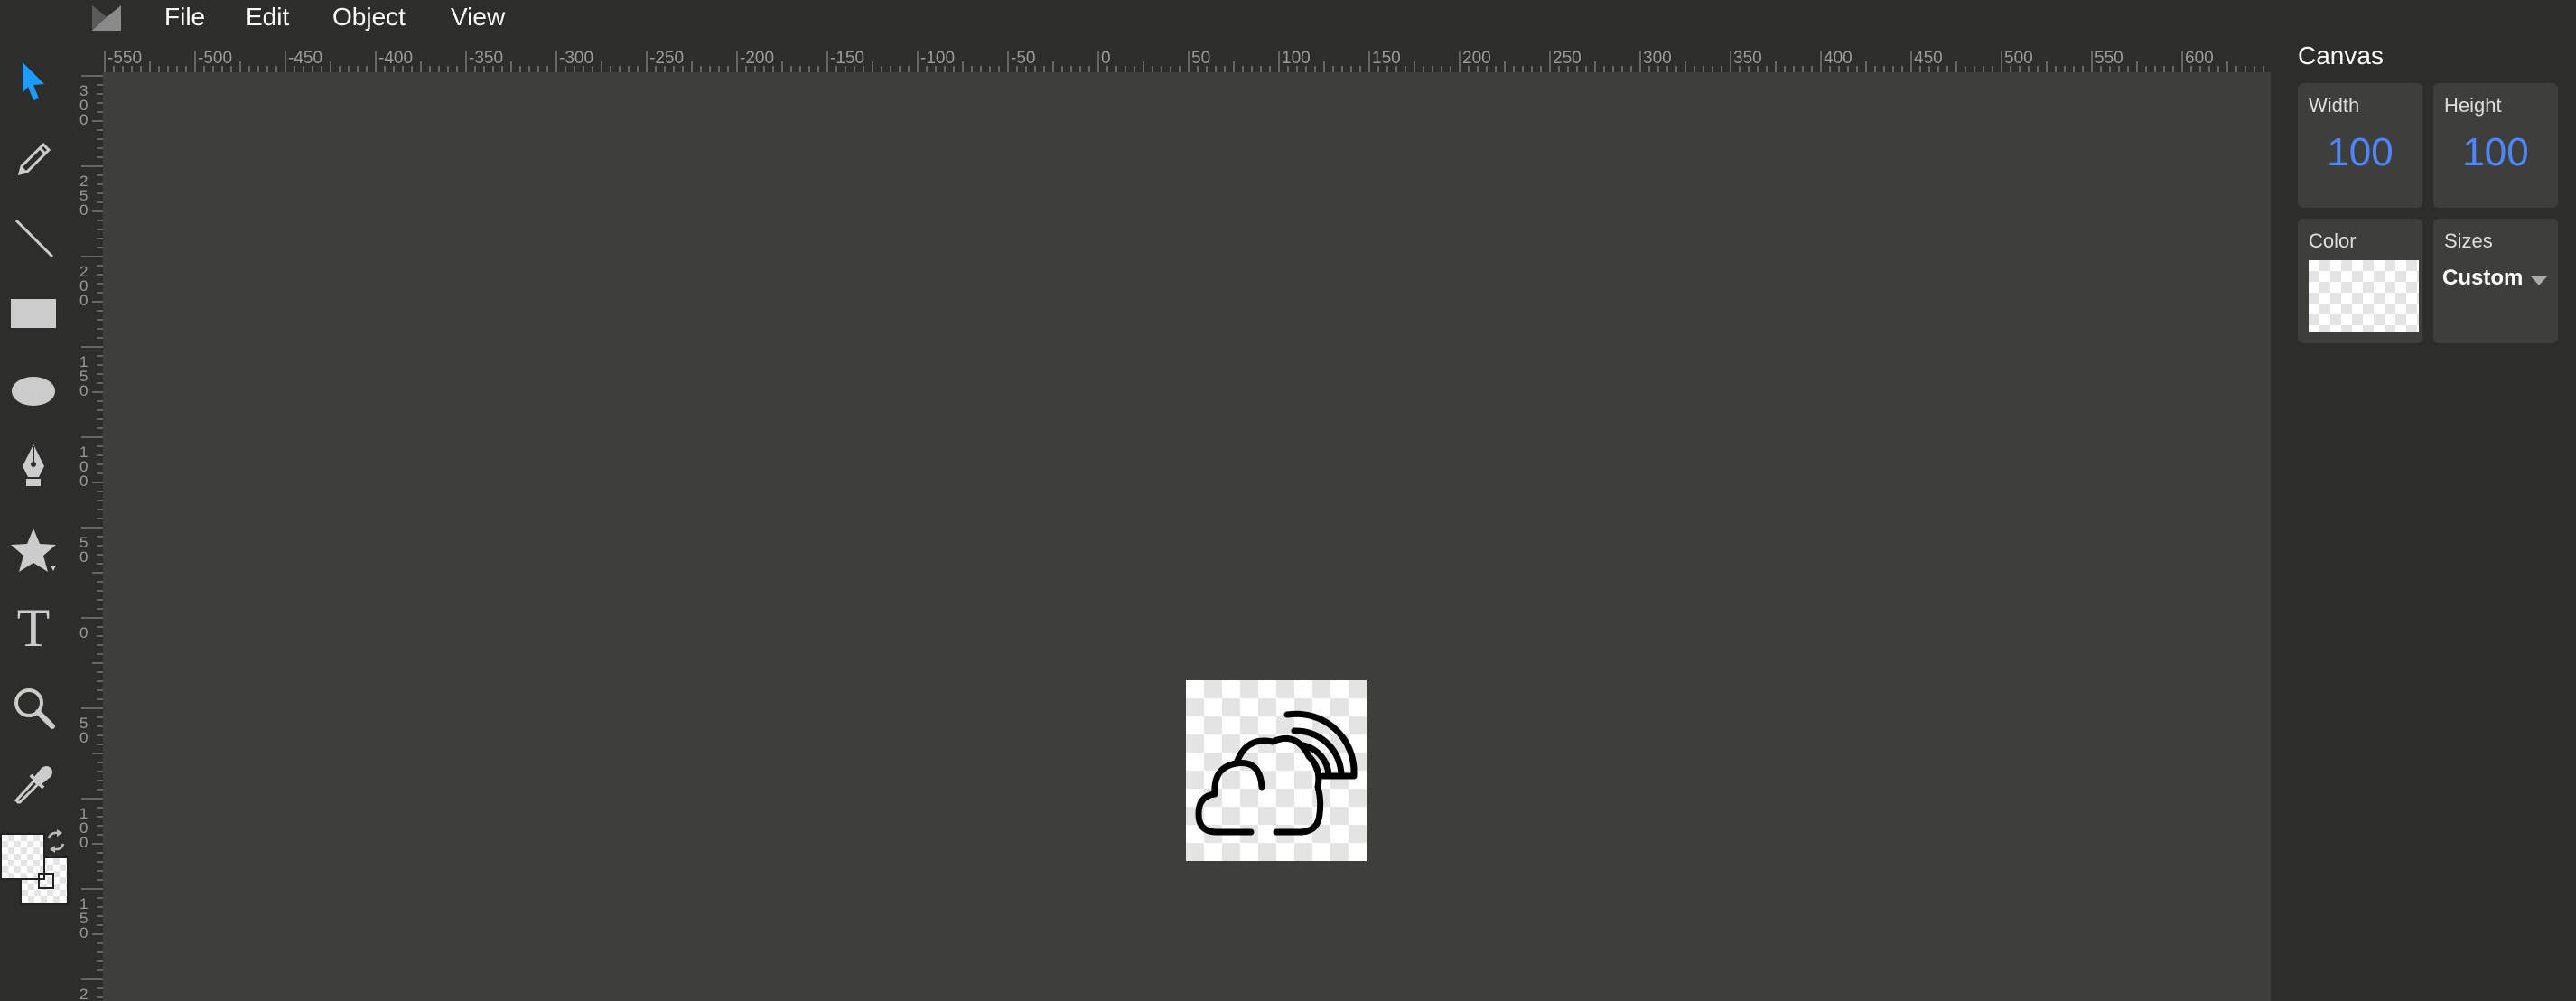 The height and width of the screenshot is (1001, 2576). I want to click on menu-file: File, so click(185, 18).